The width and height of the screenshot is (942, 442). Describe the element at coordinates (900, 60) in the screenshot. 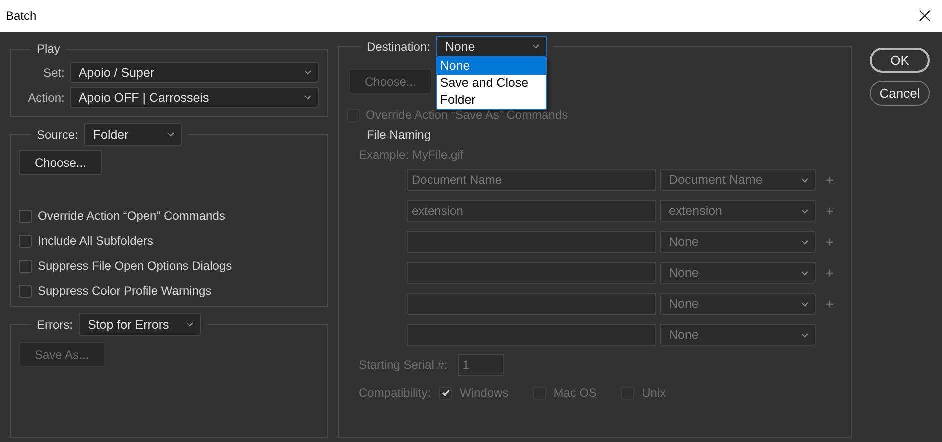

I see `dialog-button: OK` at that location.